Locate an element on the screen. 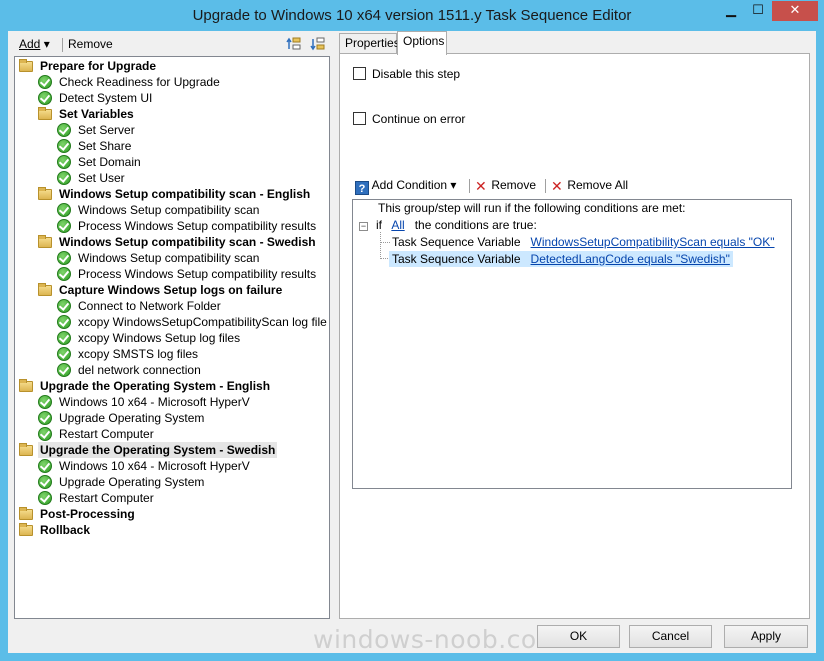 The height and width of the screenshot is (661, 824). remove-all-label: Remove All is located at coordinates (598, 185).